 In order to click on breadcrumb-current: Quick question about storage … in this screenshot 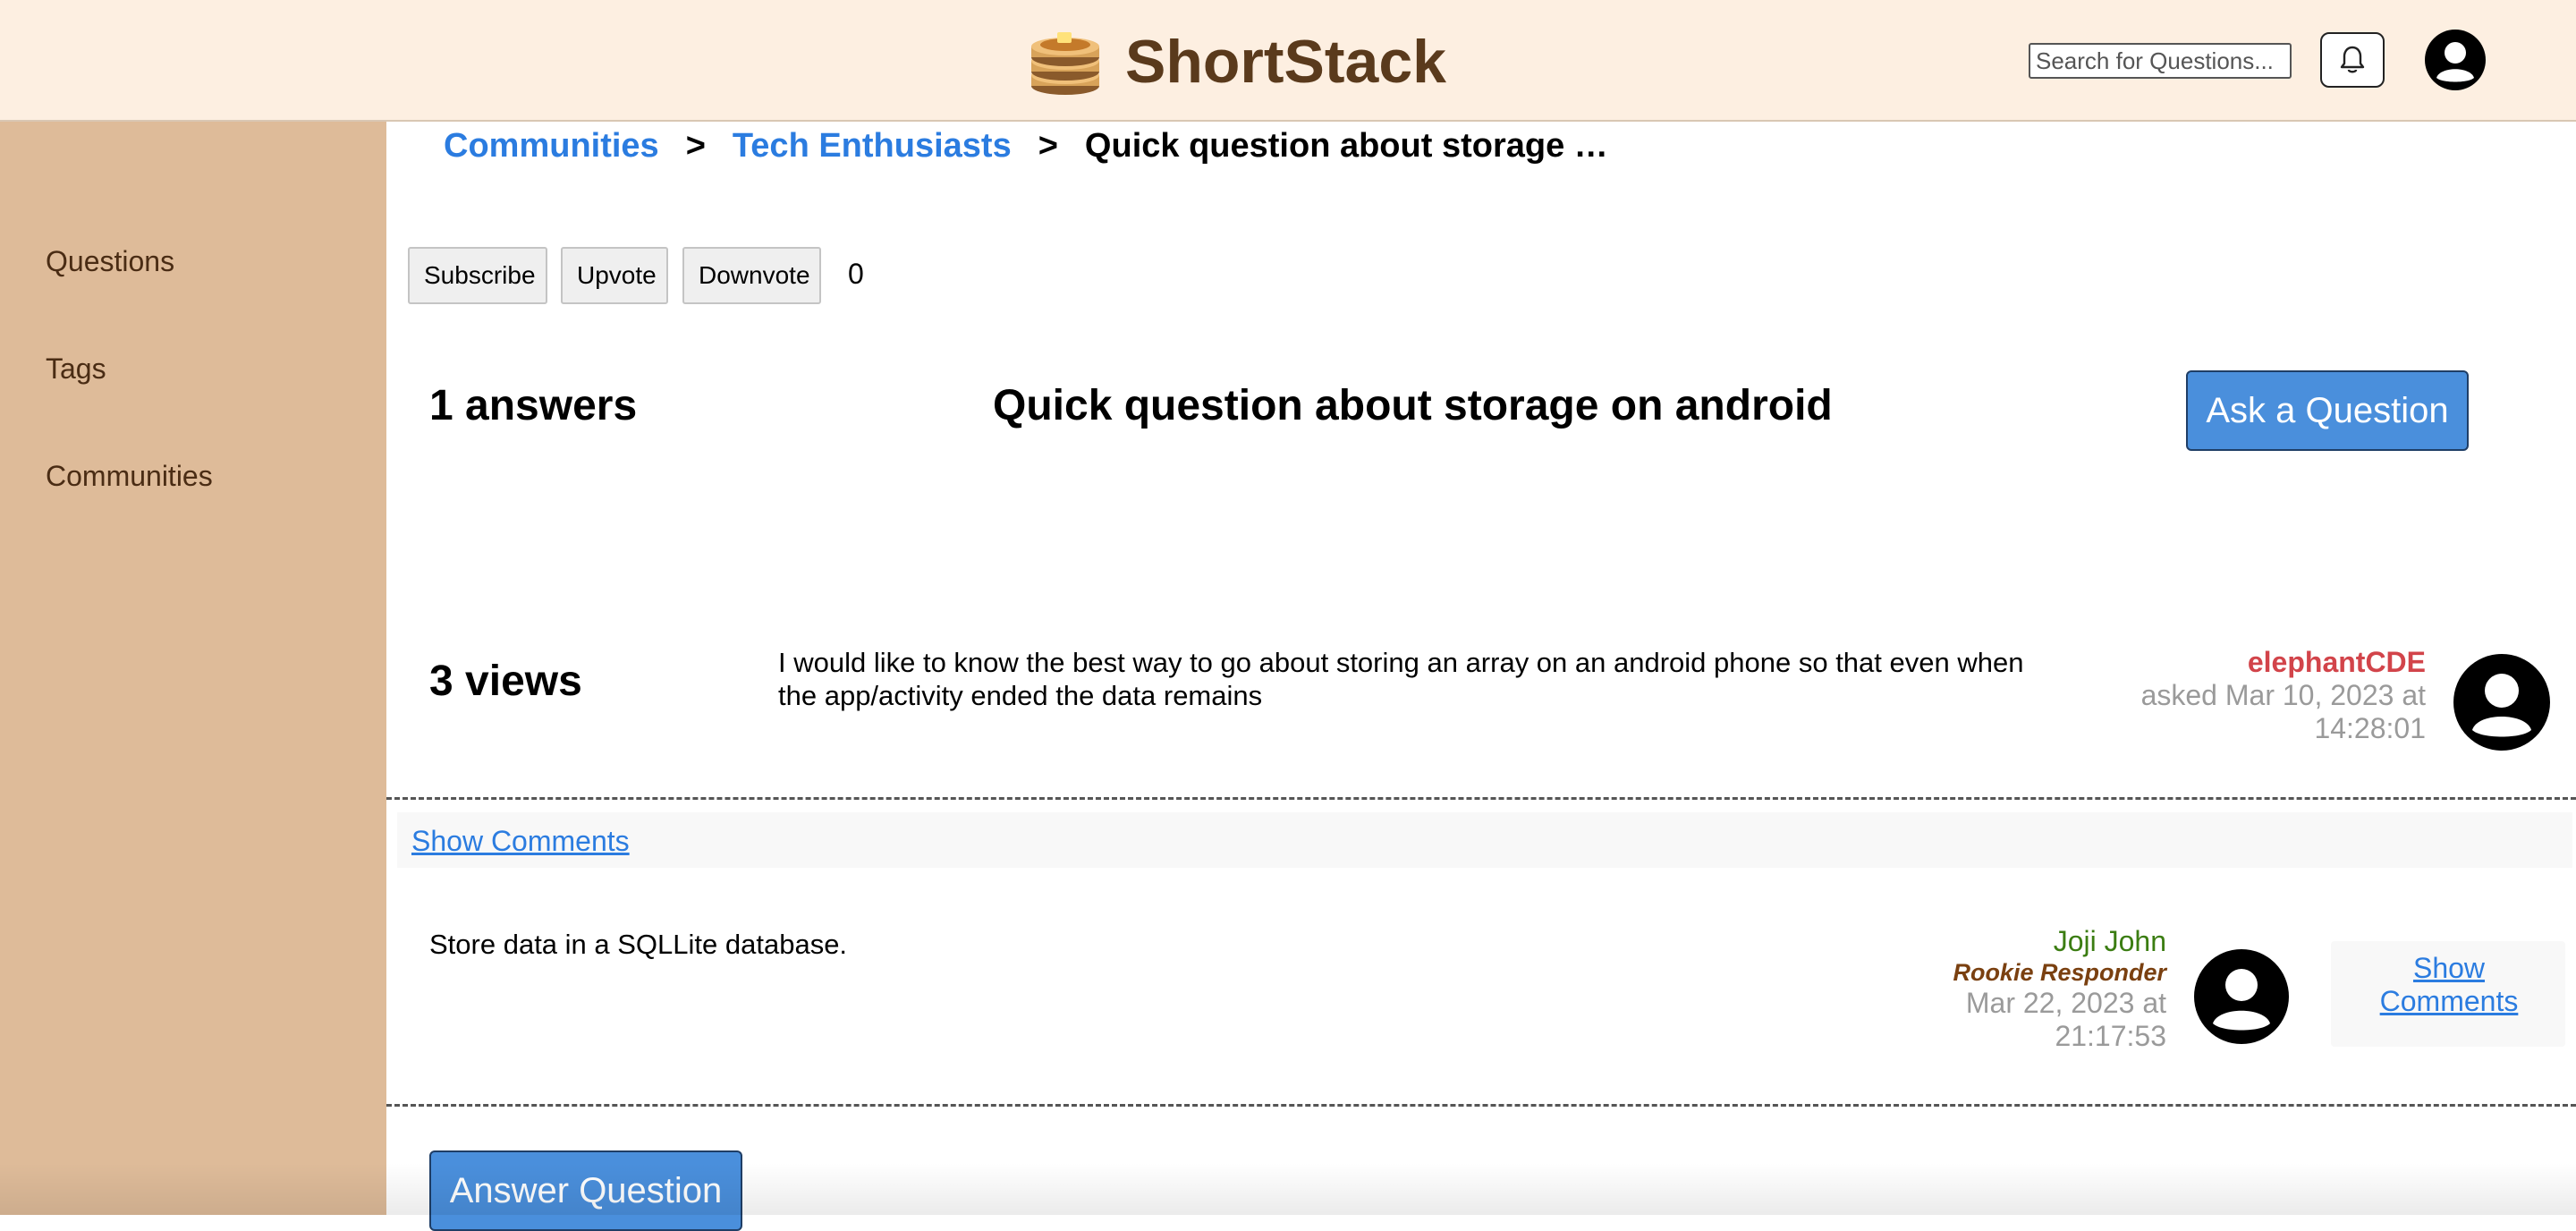, I will do `click(1346, 146)`.